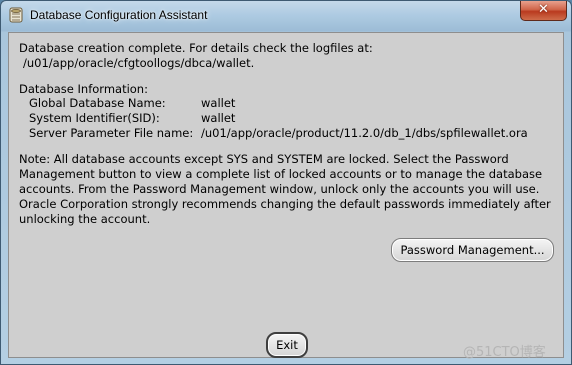  Describe the element at coordinates (83, 89) in the screenshot. I see `info-heading: Database Information:` at that location.